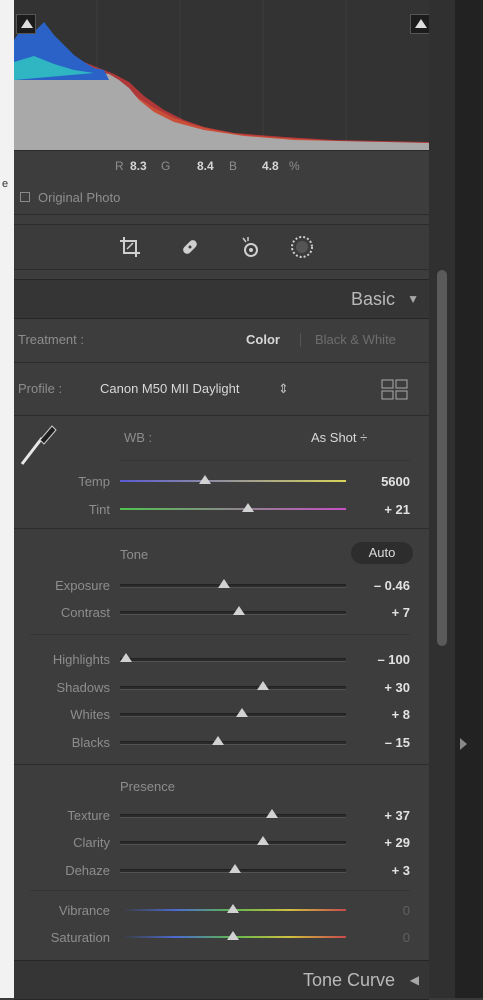  I want to click on exposure-value: – 0.46, so click(380, 585).